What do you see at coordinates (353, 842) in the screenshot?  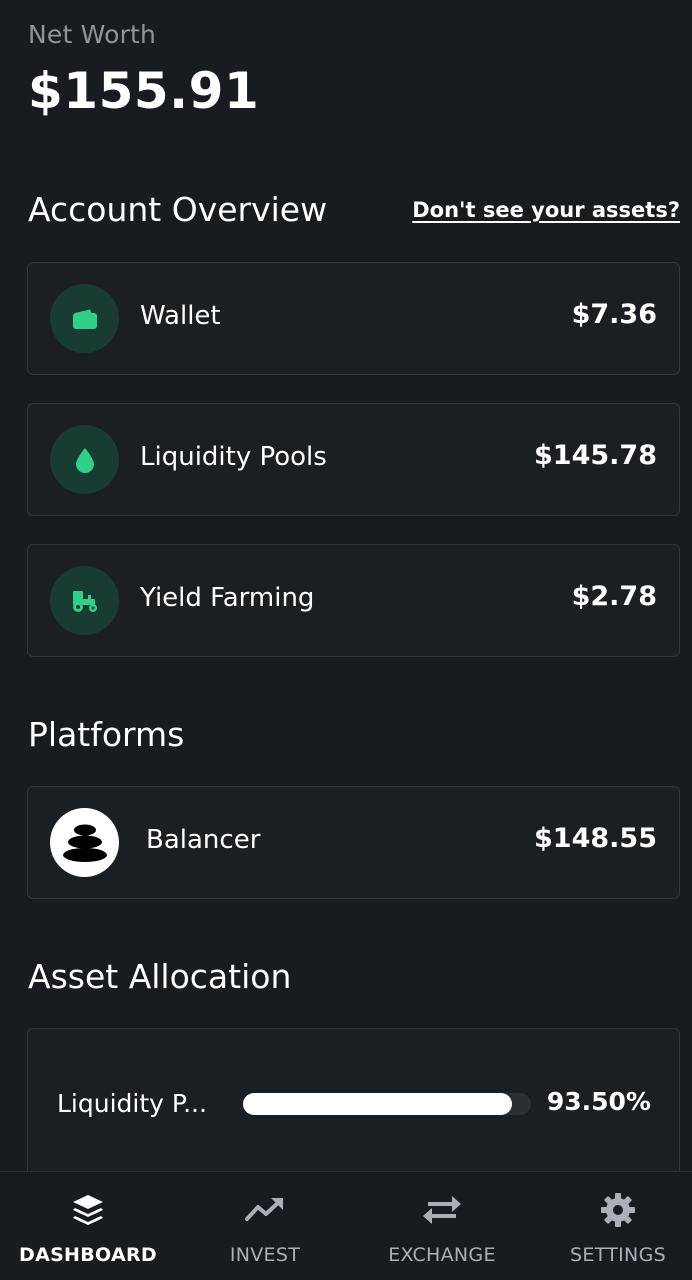 I see `balancer-card: Balancer $148.55` at bounding box center [353, 842].